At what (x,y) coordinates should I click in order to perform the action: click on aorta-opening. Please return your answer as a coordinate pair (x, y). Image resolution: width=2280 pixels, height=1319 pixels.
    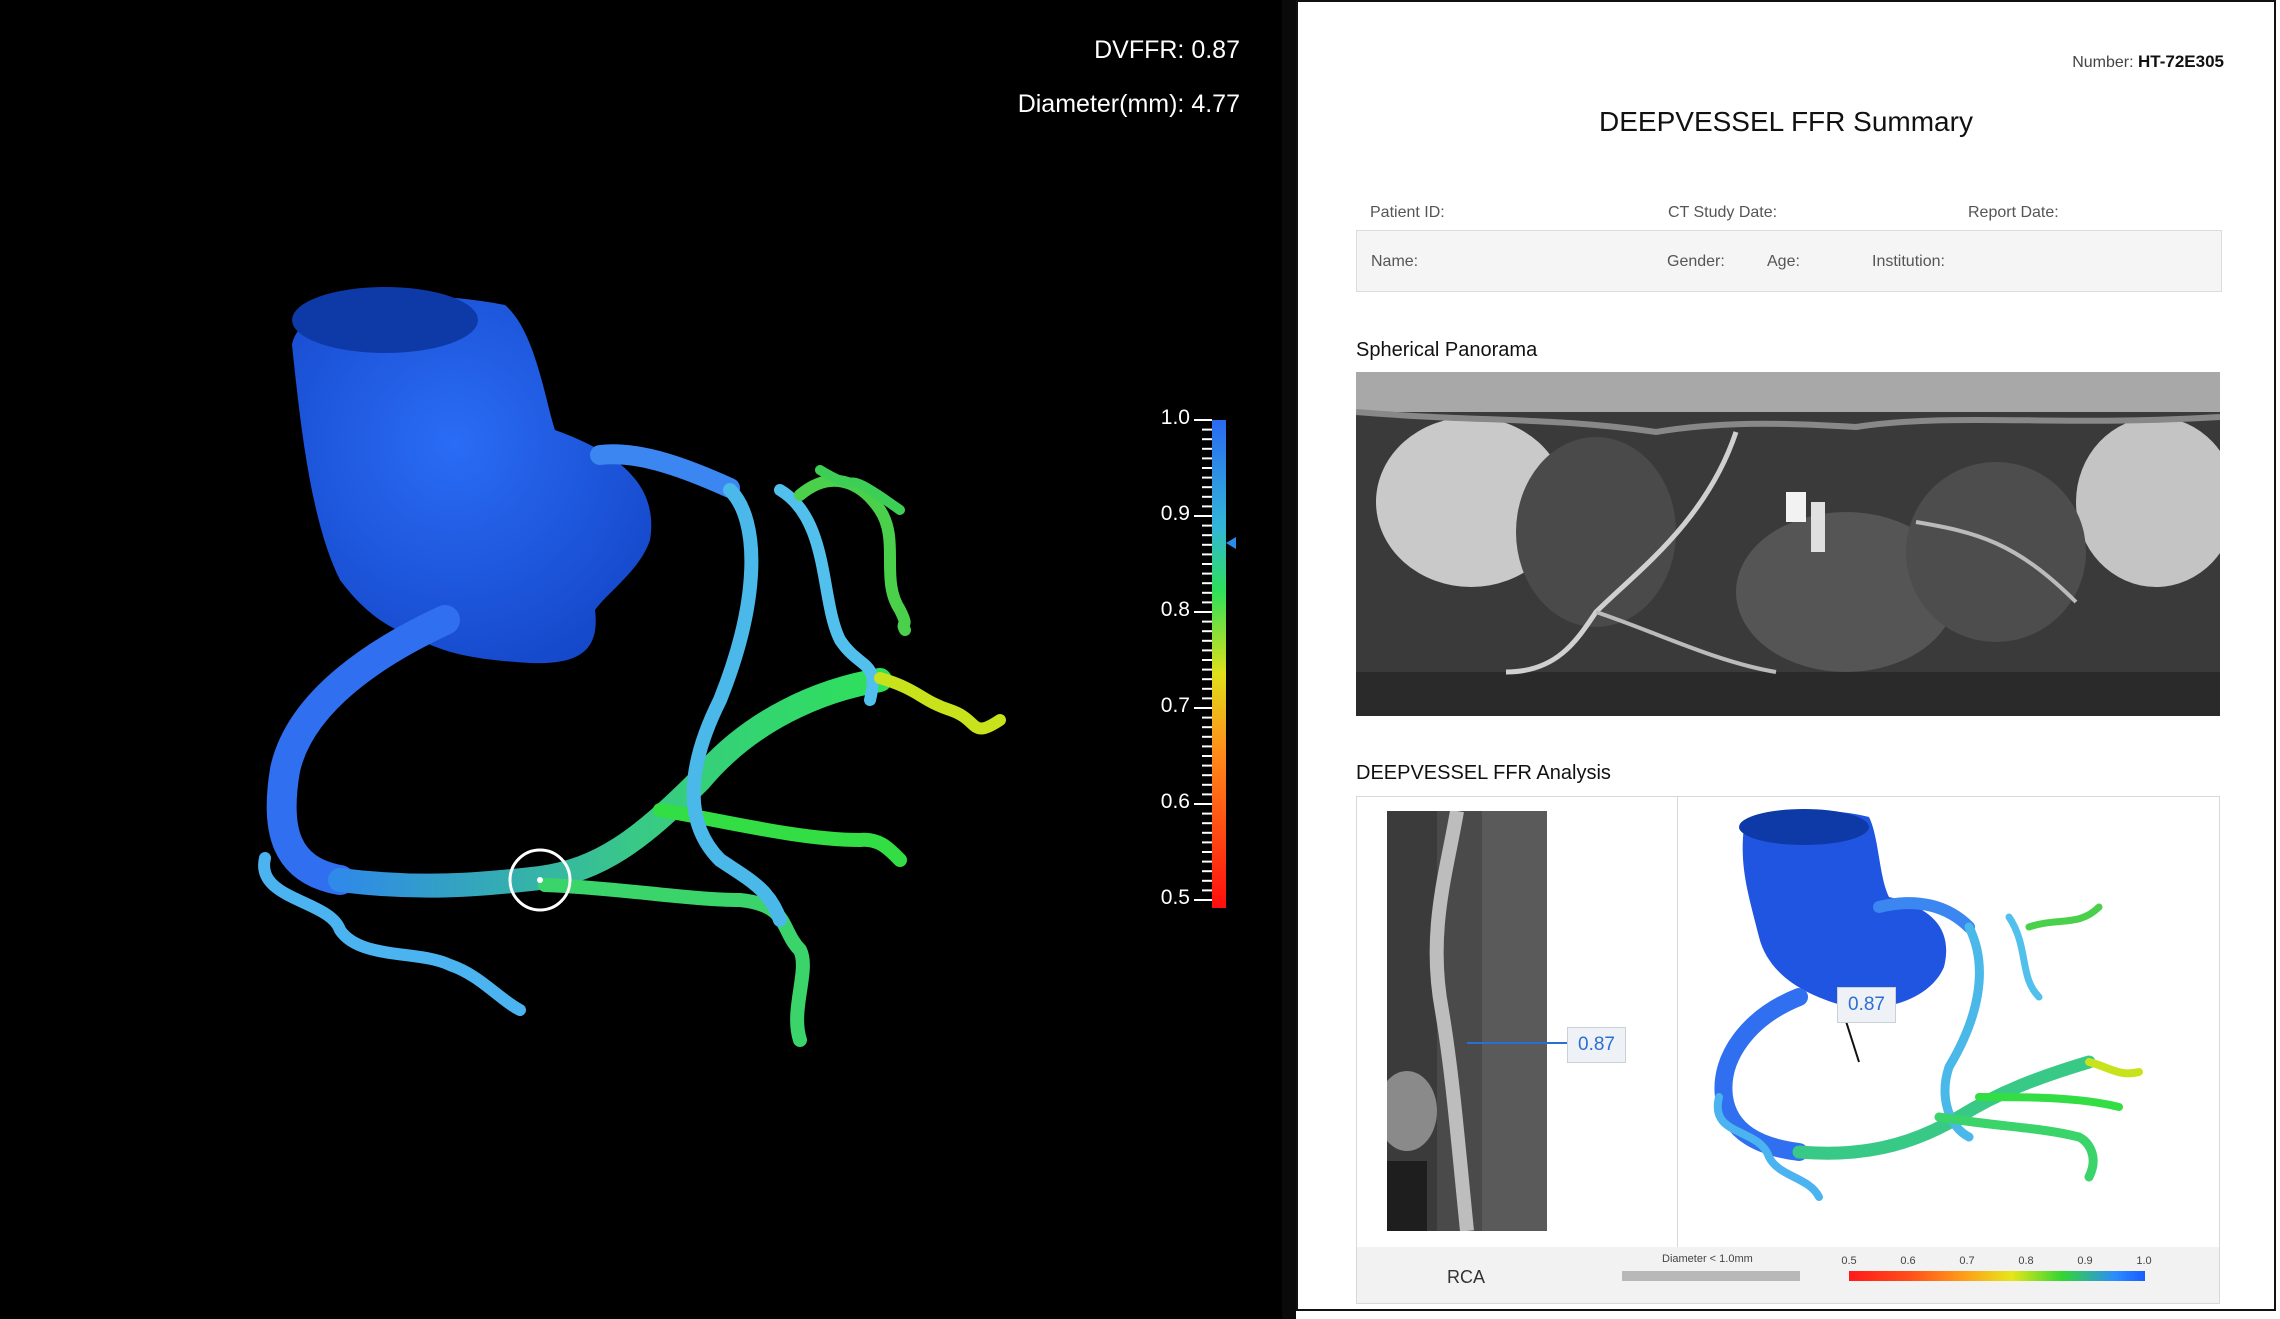
    Looking at the image, I should click on (385, 320).